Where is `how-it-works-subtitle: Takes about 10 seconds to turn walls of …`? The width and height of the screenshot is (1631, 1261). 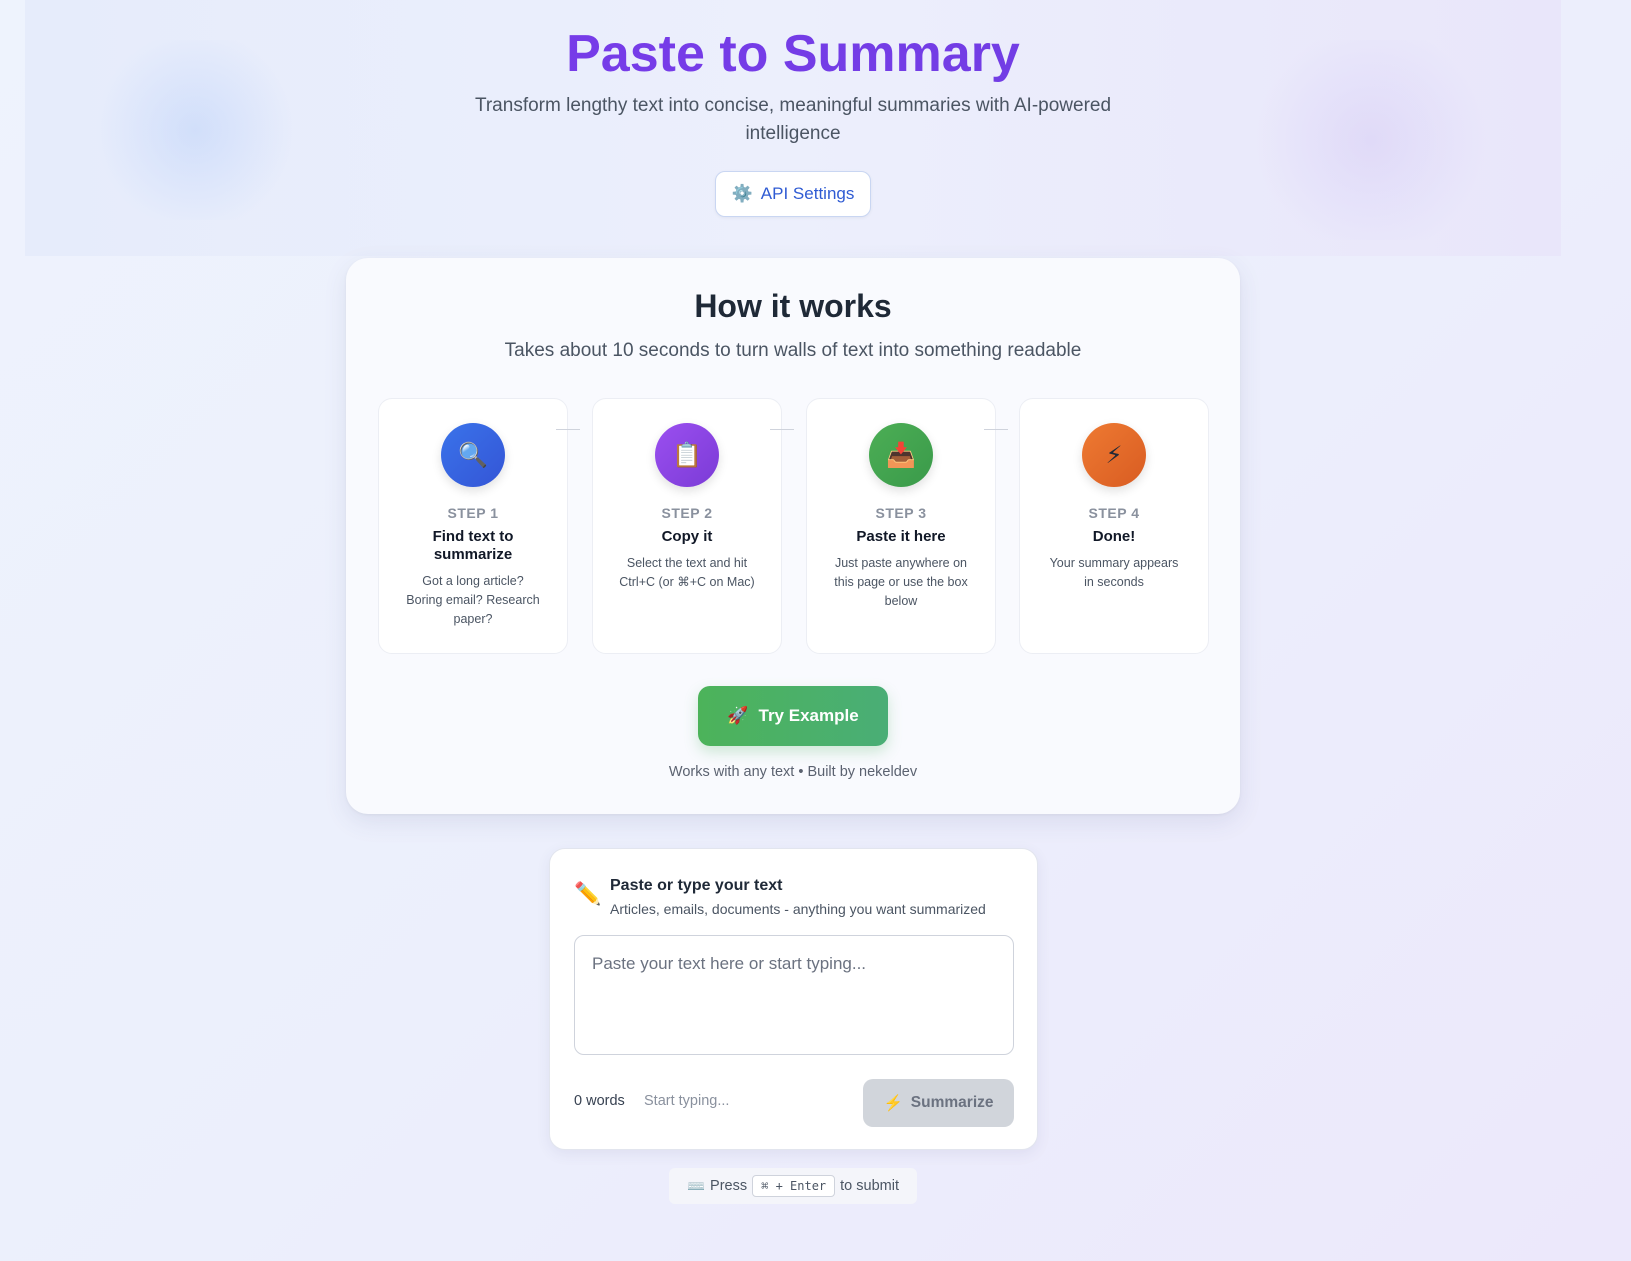
how-it-works-subtitle: Takes about 10 seconds to turn walls of … is located at coordinates (793, 350).